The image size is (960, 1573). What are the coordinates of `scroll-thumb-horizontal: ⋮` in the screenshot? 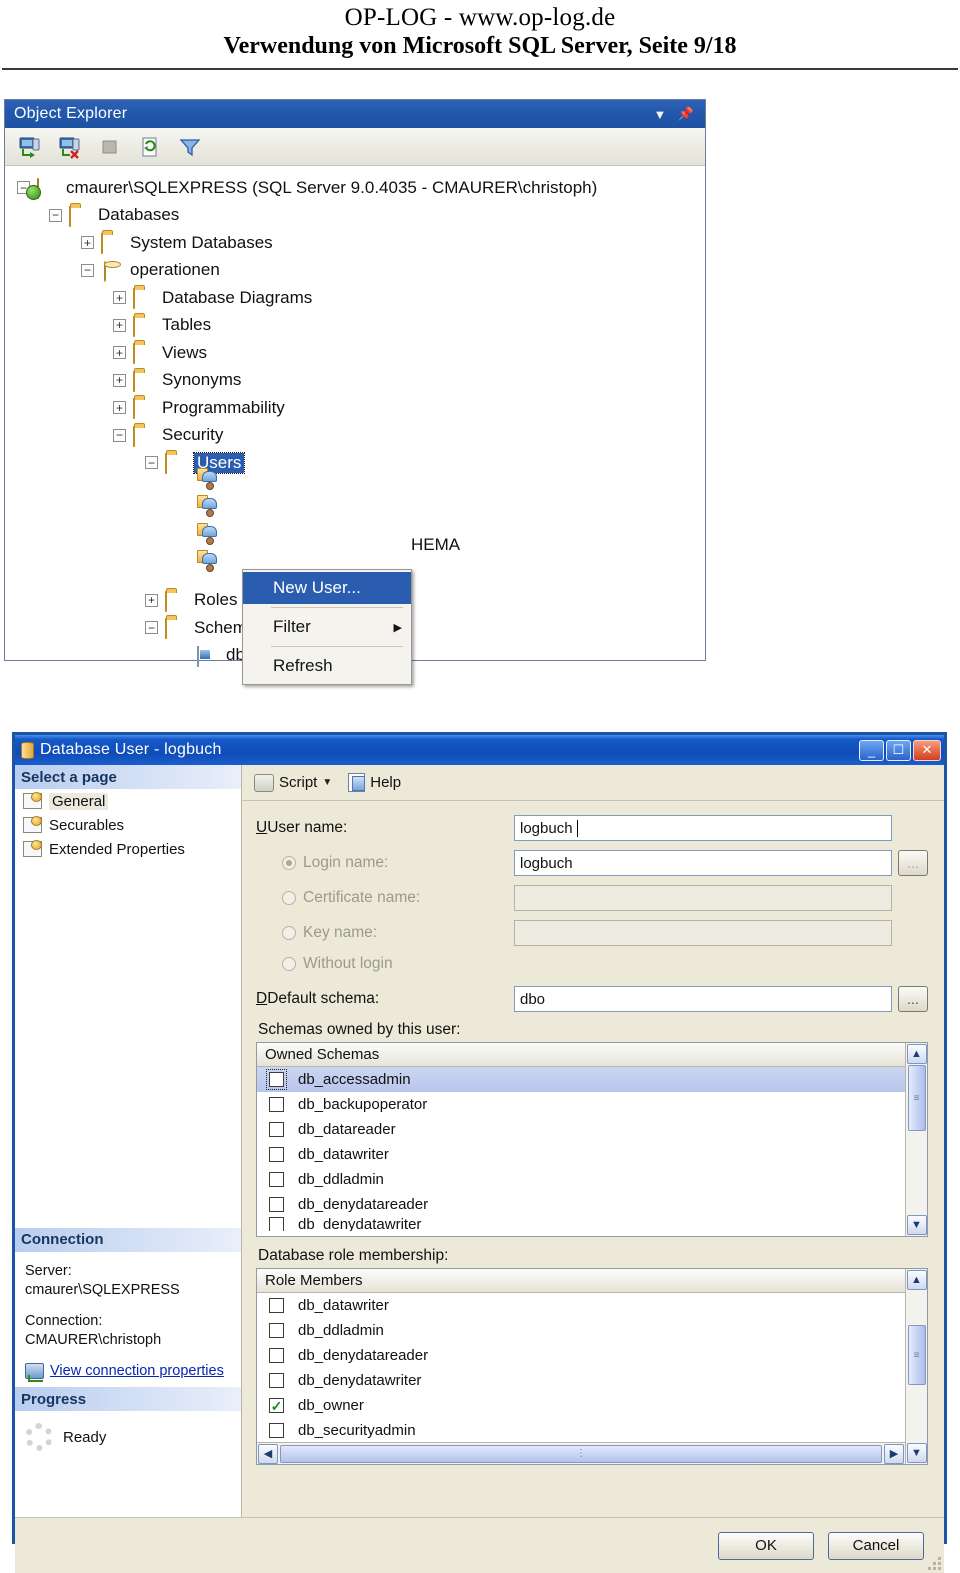 It's located at (581, 1453).